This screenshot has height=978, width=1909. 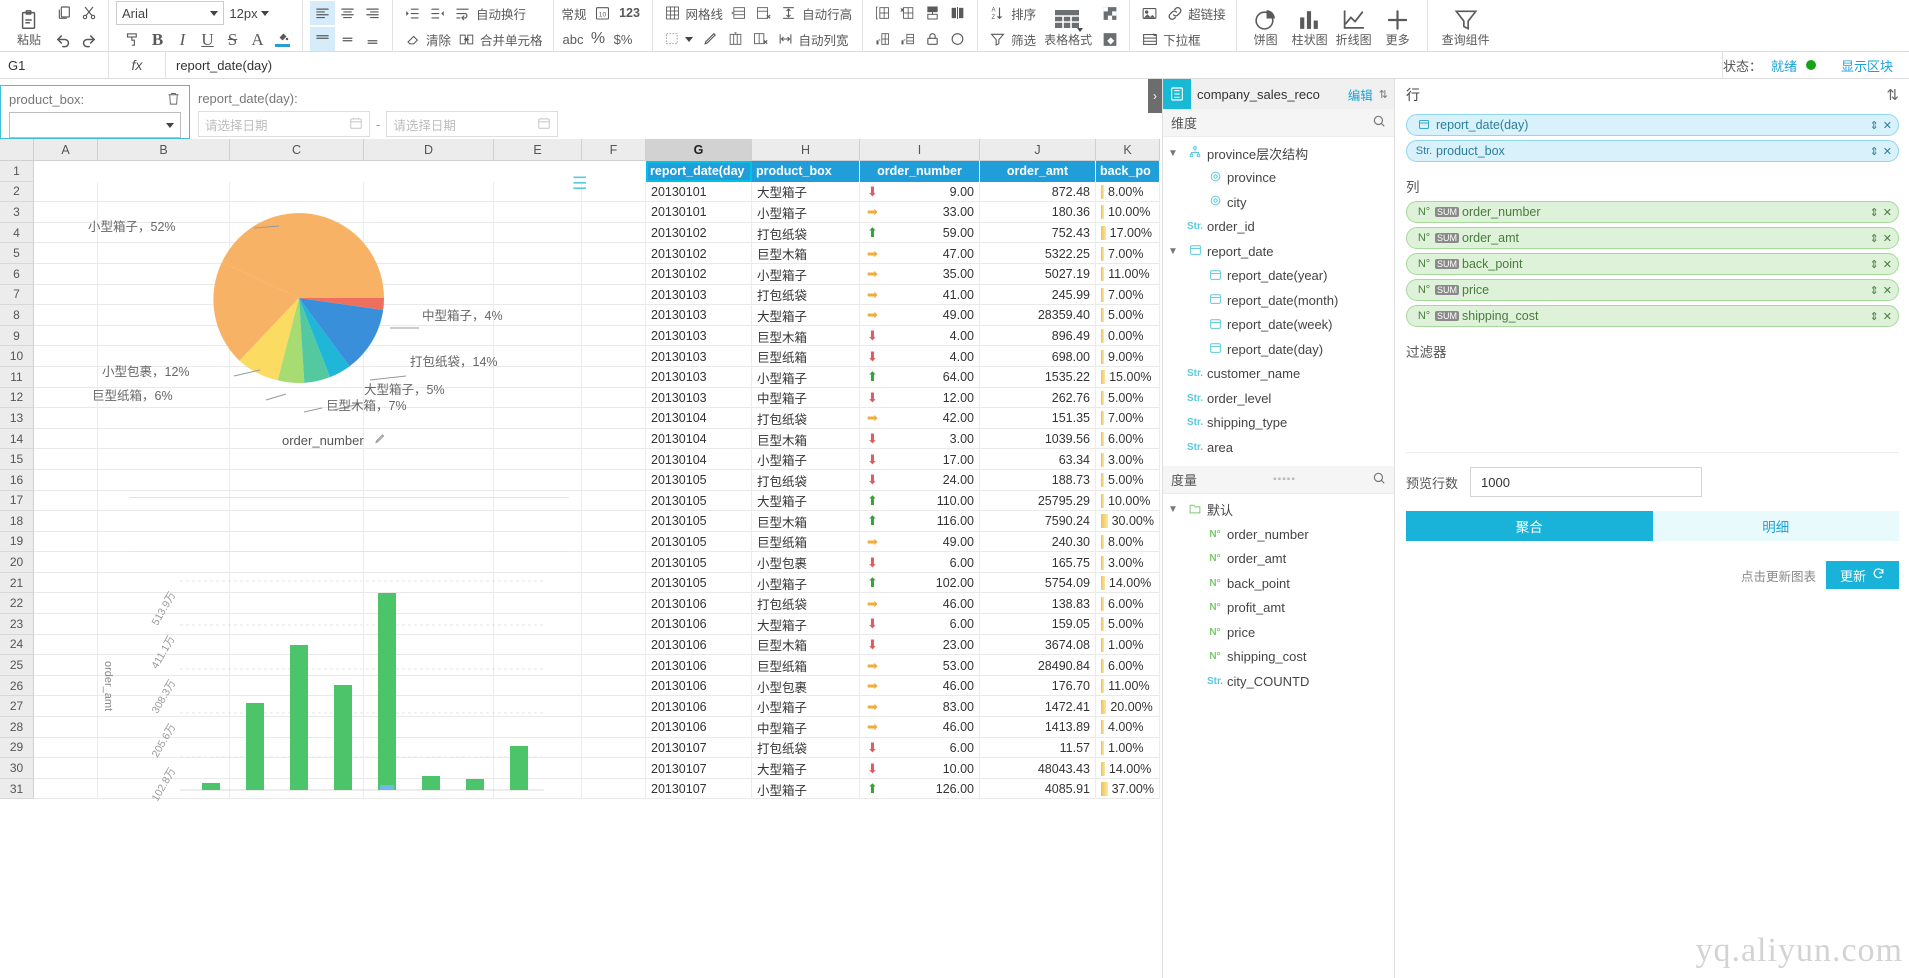 What do you see at coordinates (920, 624) in the screenshot?
I see `cell-order-number: ⬇ 6.00` at bounding box center [920, 624].